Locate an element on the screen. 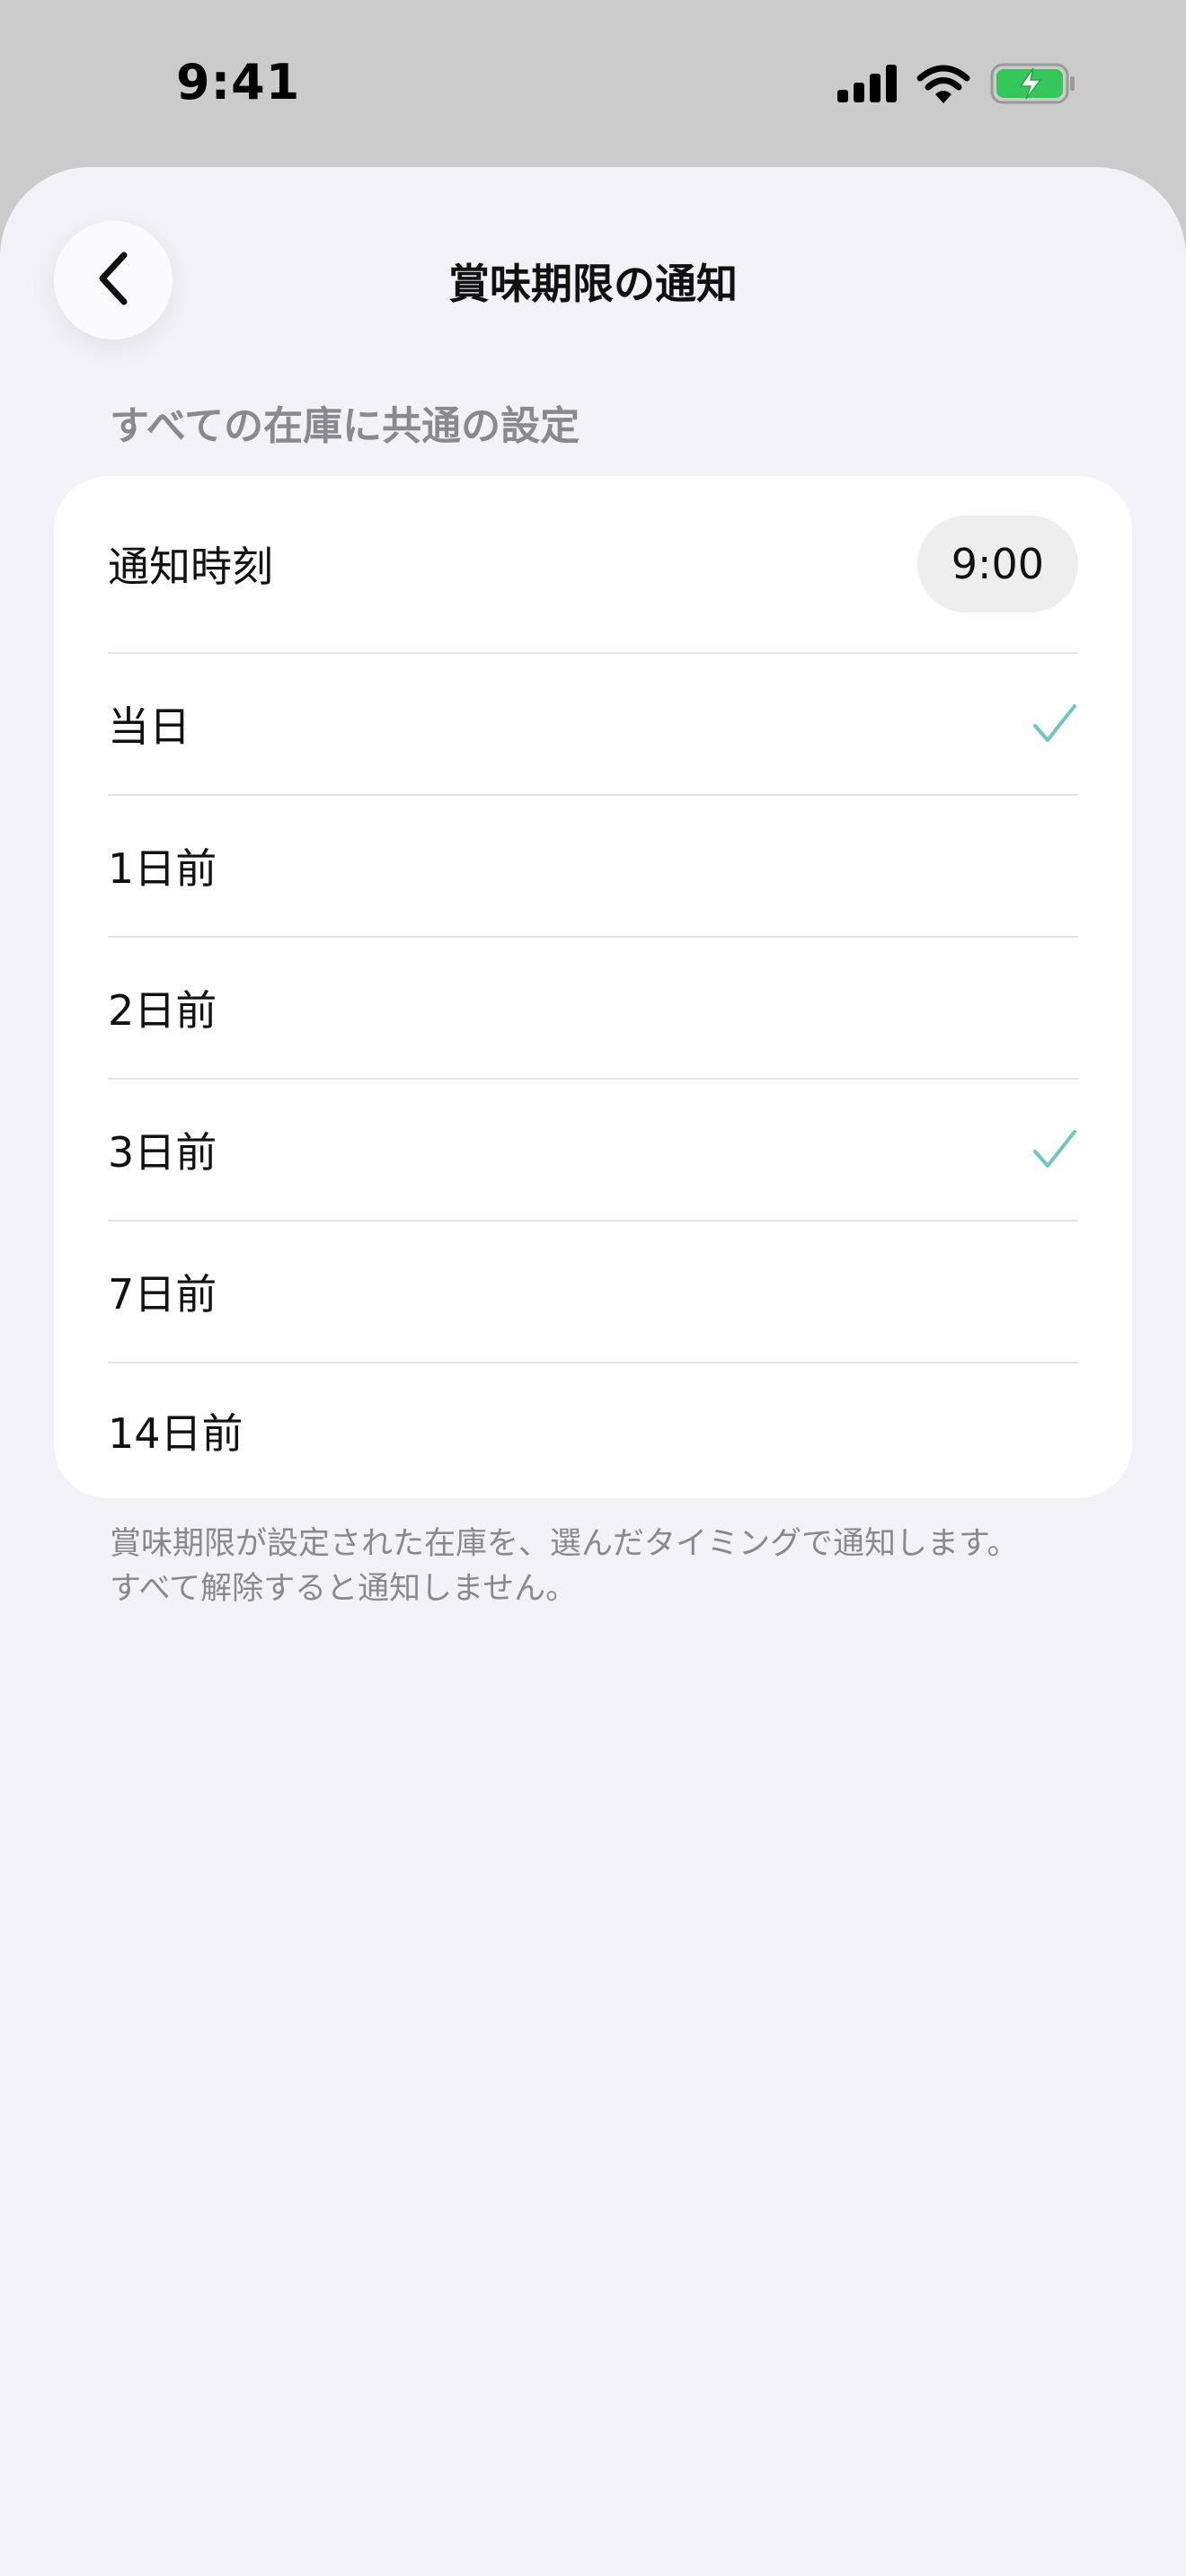  option-row-same-day: 当日 is located at coordinates (593, 724).